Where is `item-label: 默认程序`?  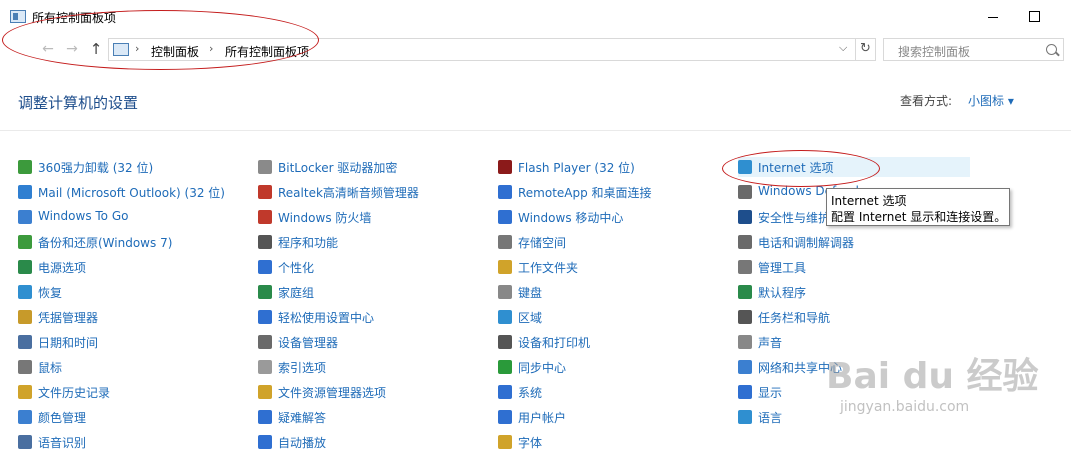
item-label: 默认程序 is located at coordinates (782, 293).